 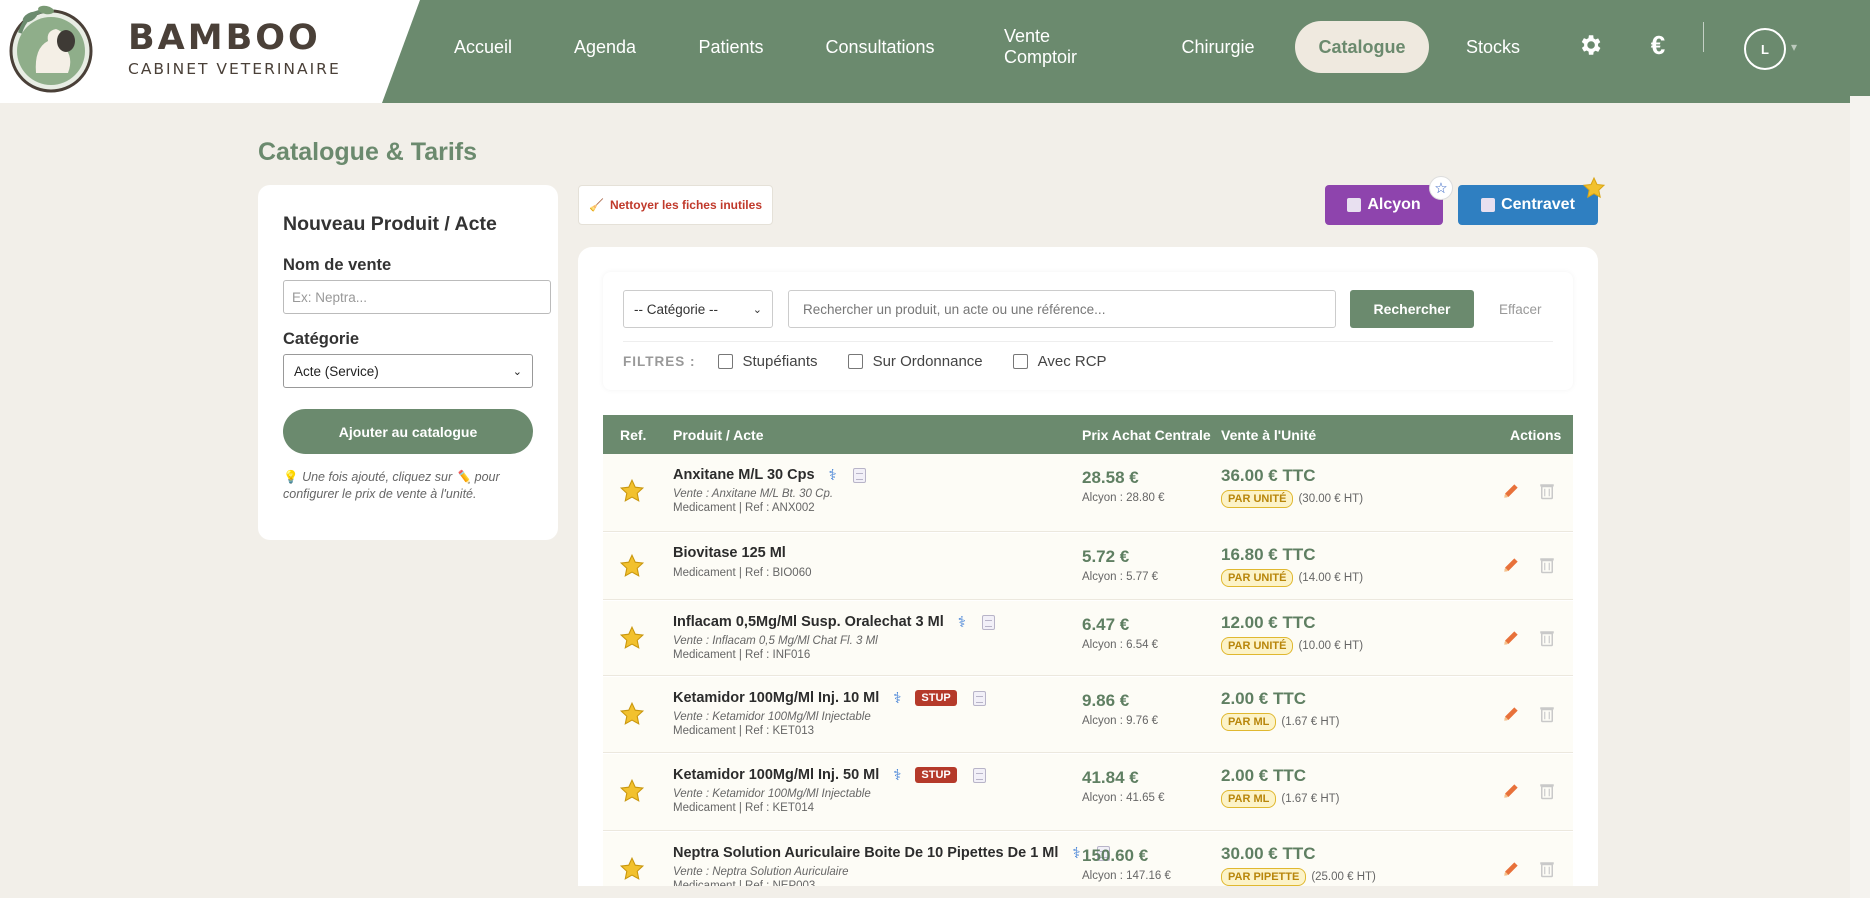 What do you see at coordinates (772, 794) in the screenshot?
I see `product-sale-name: Vente : Ketamidor 100Mg/Ml Injectable` at bounding box center [772, 794].